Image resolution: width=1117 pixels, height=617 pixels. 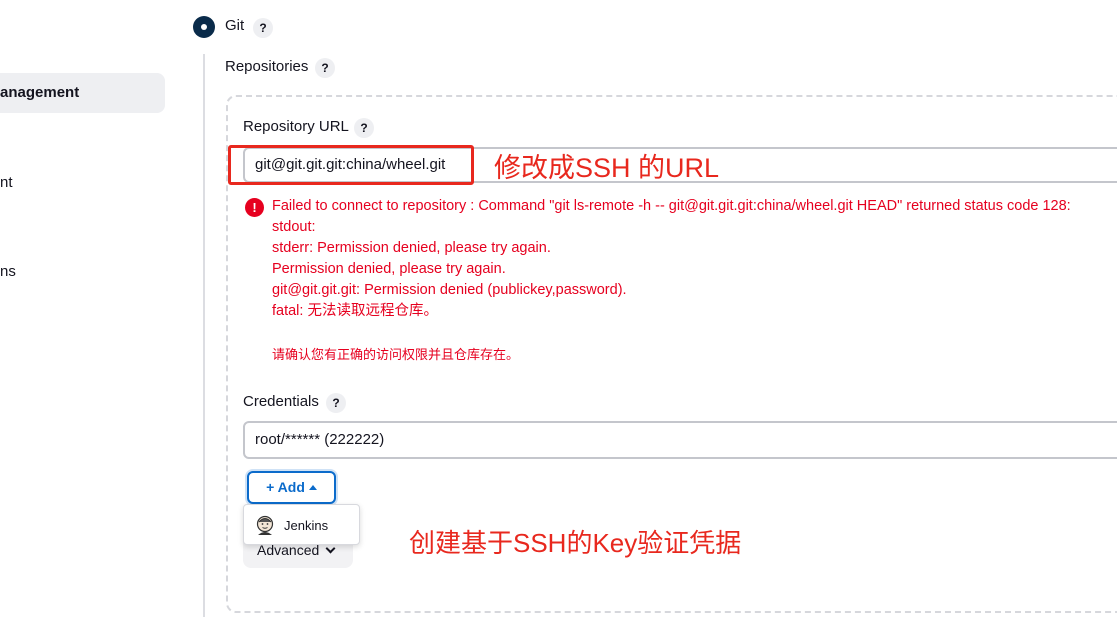 I want to click on error-line: Permission denied, please try again., so click(x=389, y=269).